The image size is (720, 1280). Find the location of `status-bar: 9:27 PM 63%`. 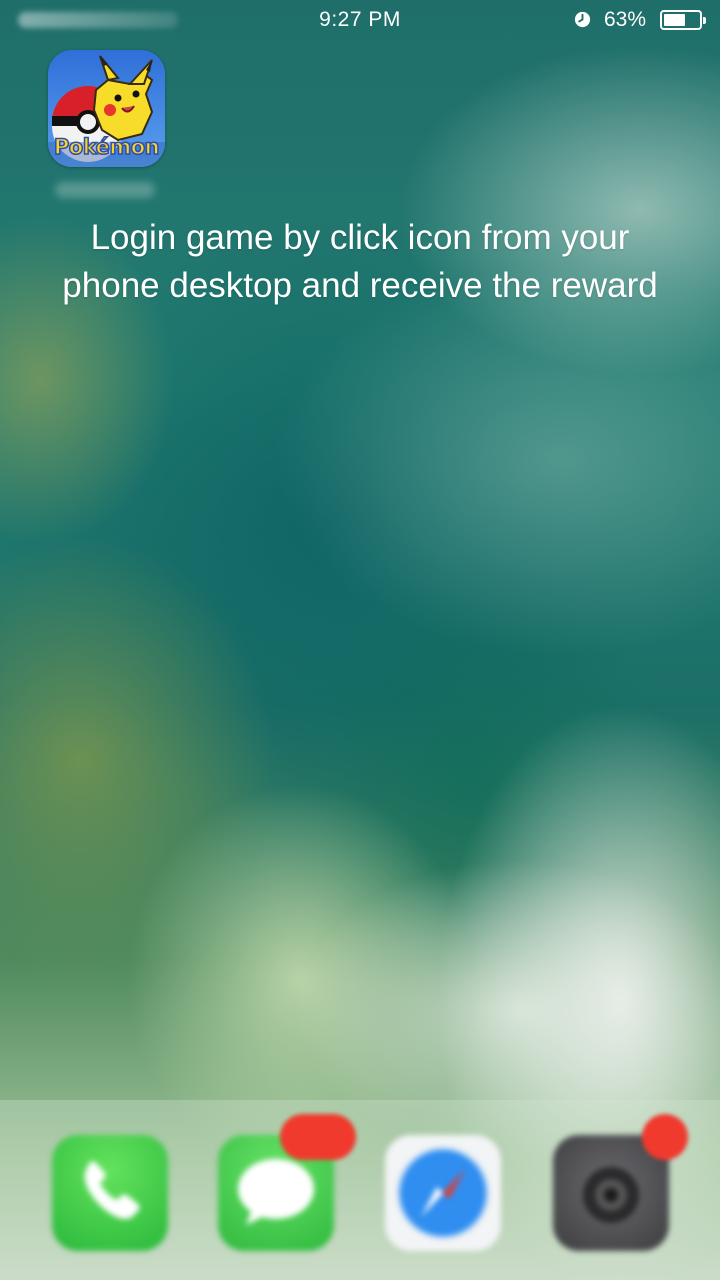

status-bar: 9:27 PM 63% is located at coordinates (360, 20).